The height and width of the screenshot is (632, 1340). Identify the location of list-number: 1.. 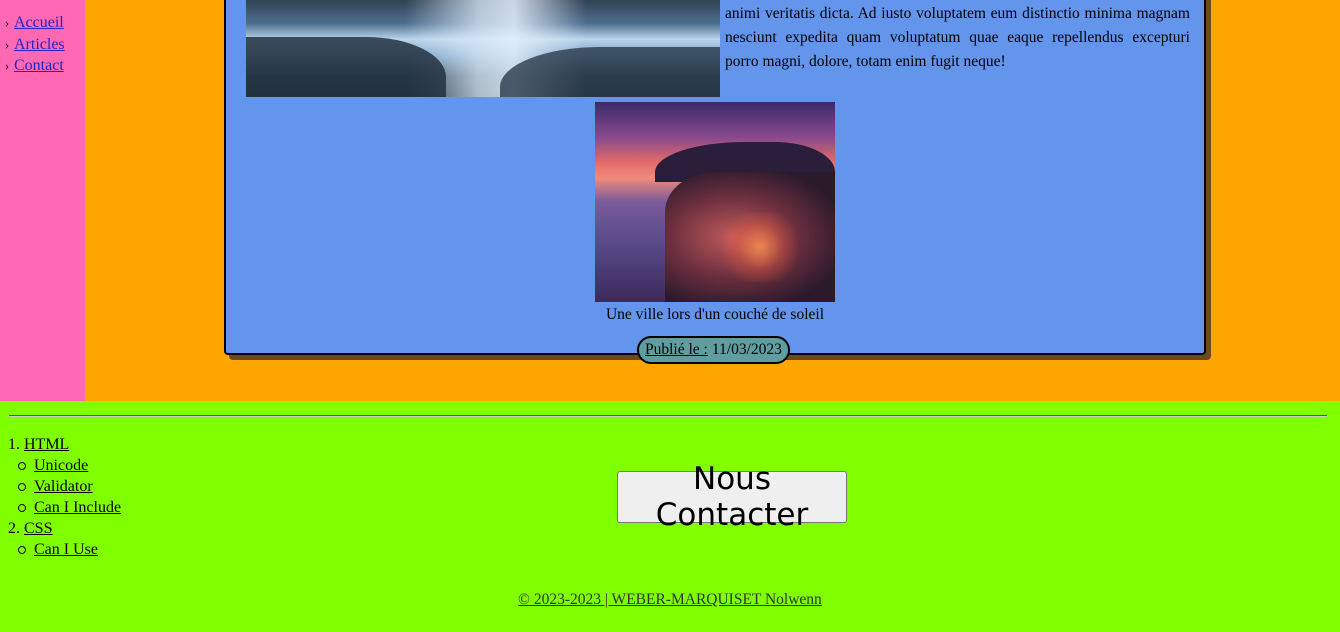
(14, 444).